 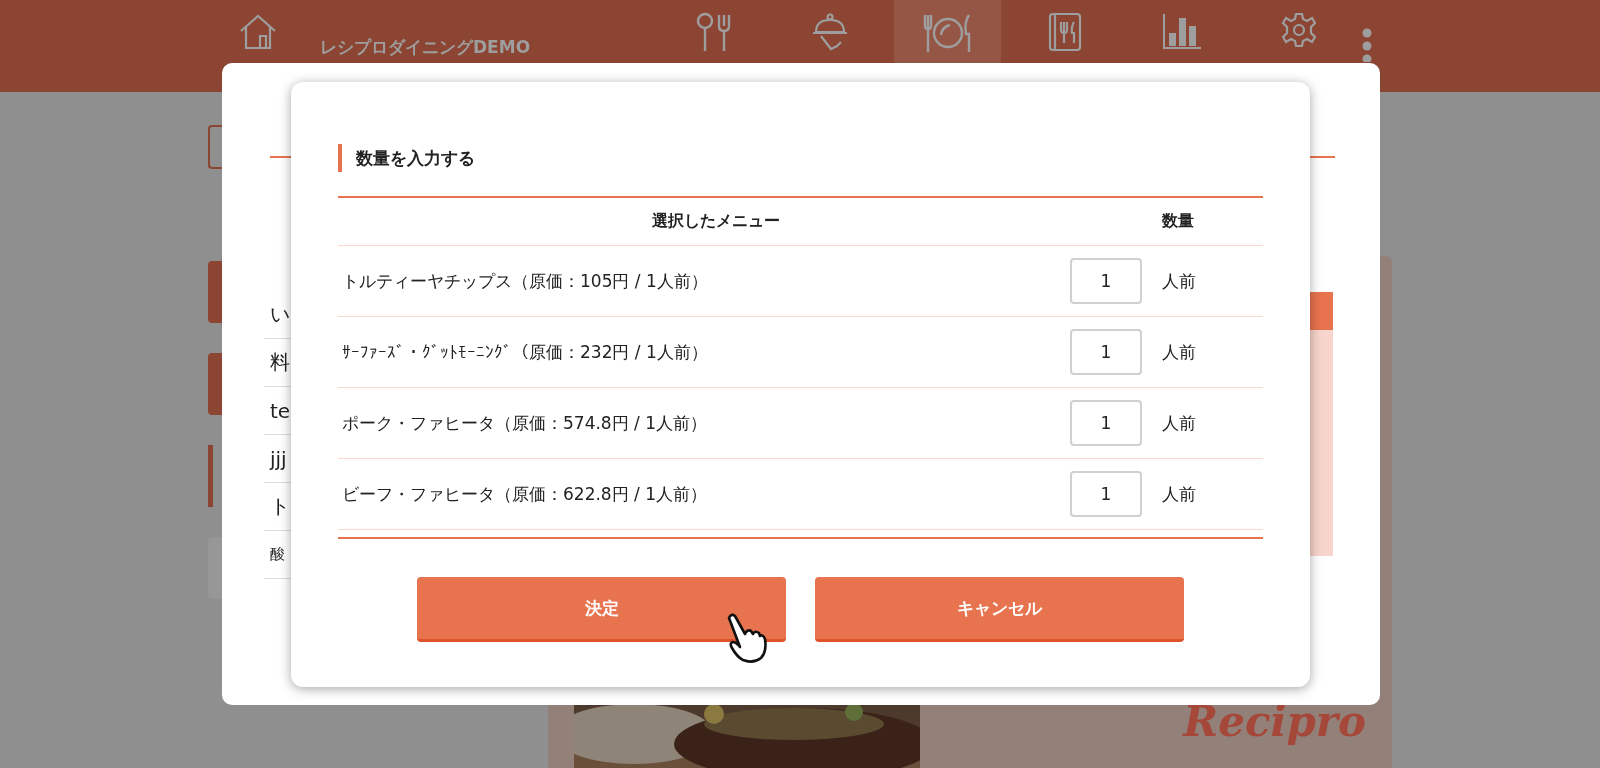 What do you see at coordinates (713, 33) in the screenshot?
I see `spoon-fork-icon` at bounding box center [713, 33].